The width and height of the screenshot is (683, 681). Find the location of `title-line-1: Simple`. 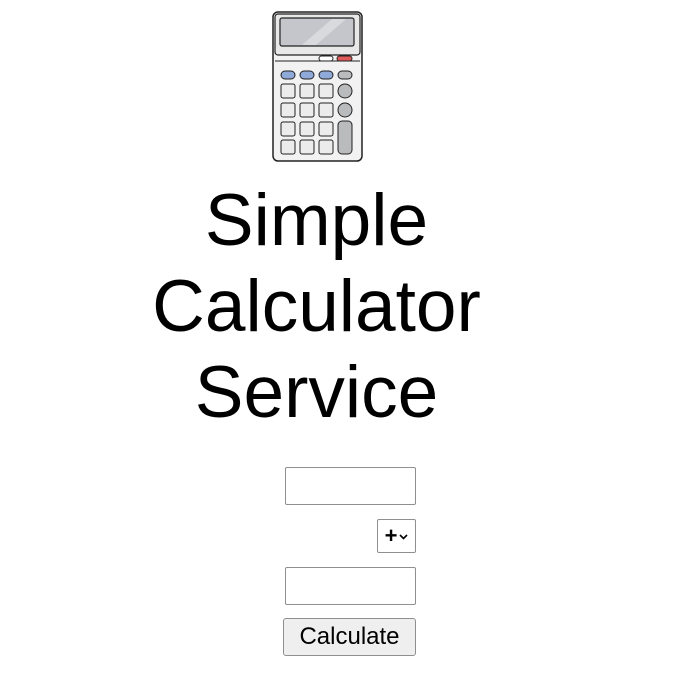

title-line-1: Simple is located at coordinates (316, 220).